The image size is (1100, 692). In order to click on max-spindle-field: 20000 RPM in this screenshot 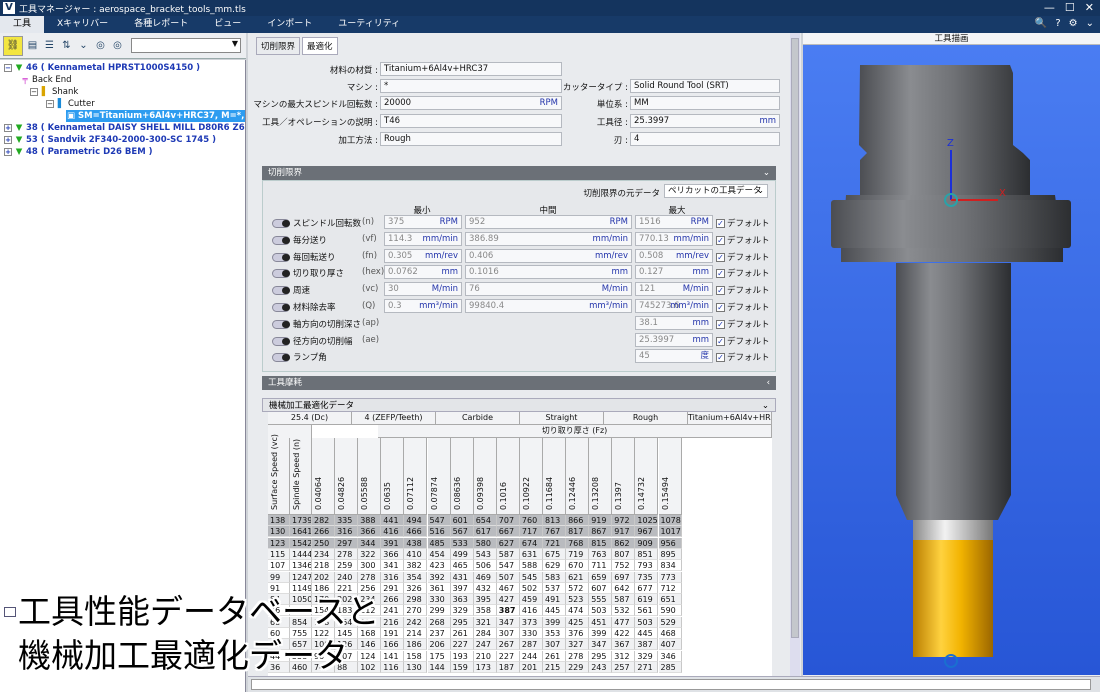, I will do `click(471, 103)`.